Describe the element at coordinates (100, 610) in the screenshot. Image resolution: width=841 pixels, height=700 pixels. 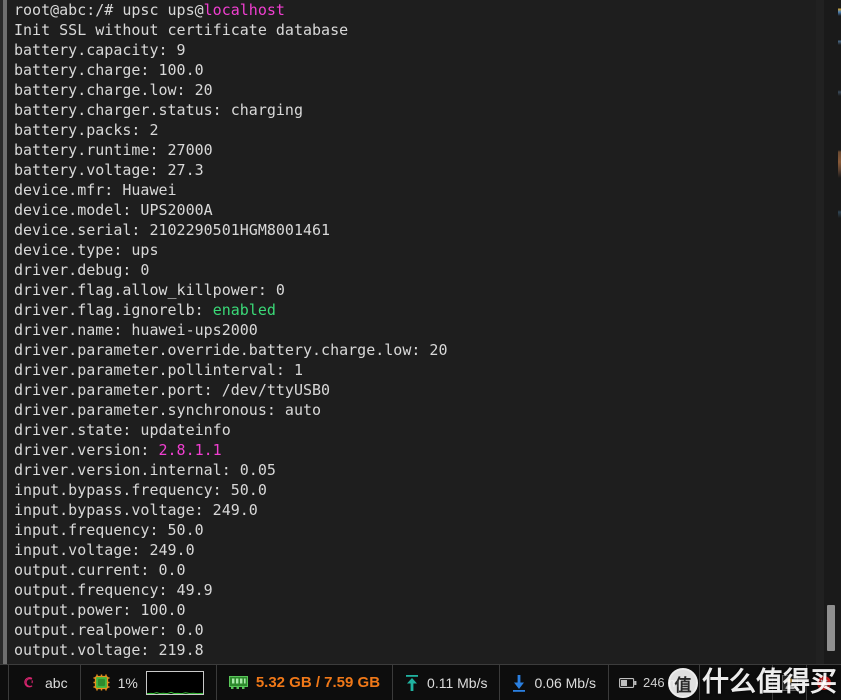
I see `terminal-text-segment: output.power: 100.0` at that location.